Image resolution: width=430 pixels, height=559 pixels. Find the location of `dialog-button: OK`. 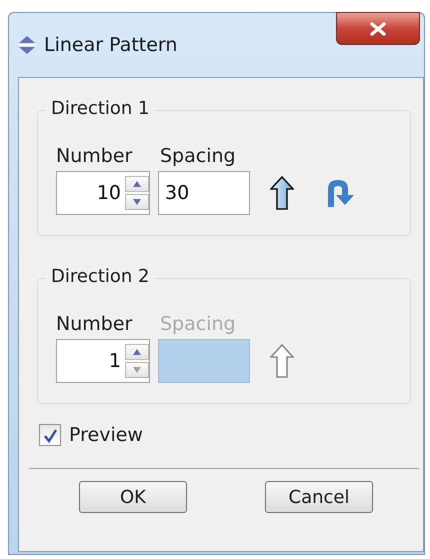

dialog-button: OK is located at coordinates (133, 497).